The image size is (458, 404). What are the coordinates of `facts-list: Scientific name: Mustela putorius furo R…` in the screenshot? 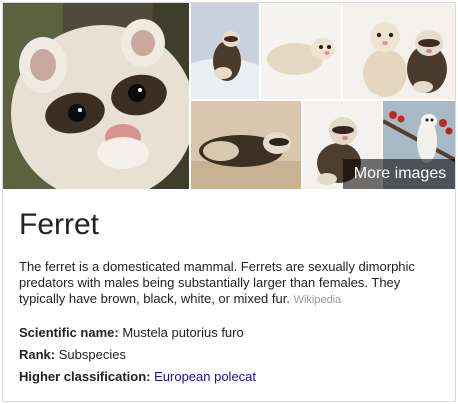 It's located at (229, 358).